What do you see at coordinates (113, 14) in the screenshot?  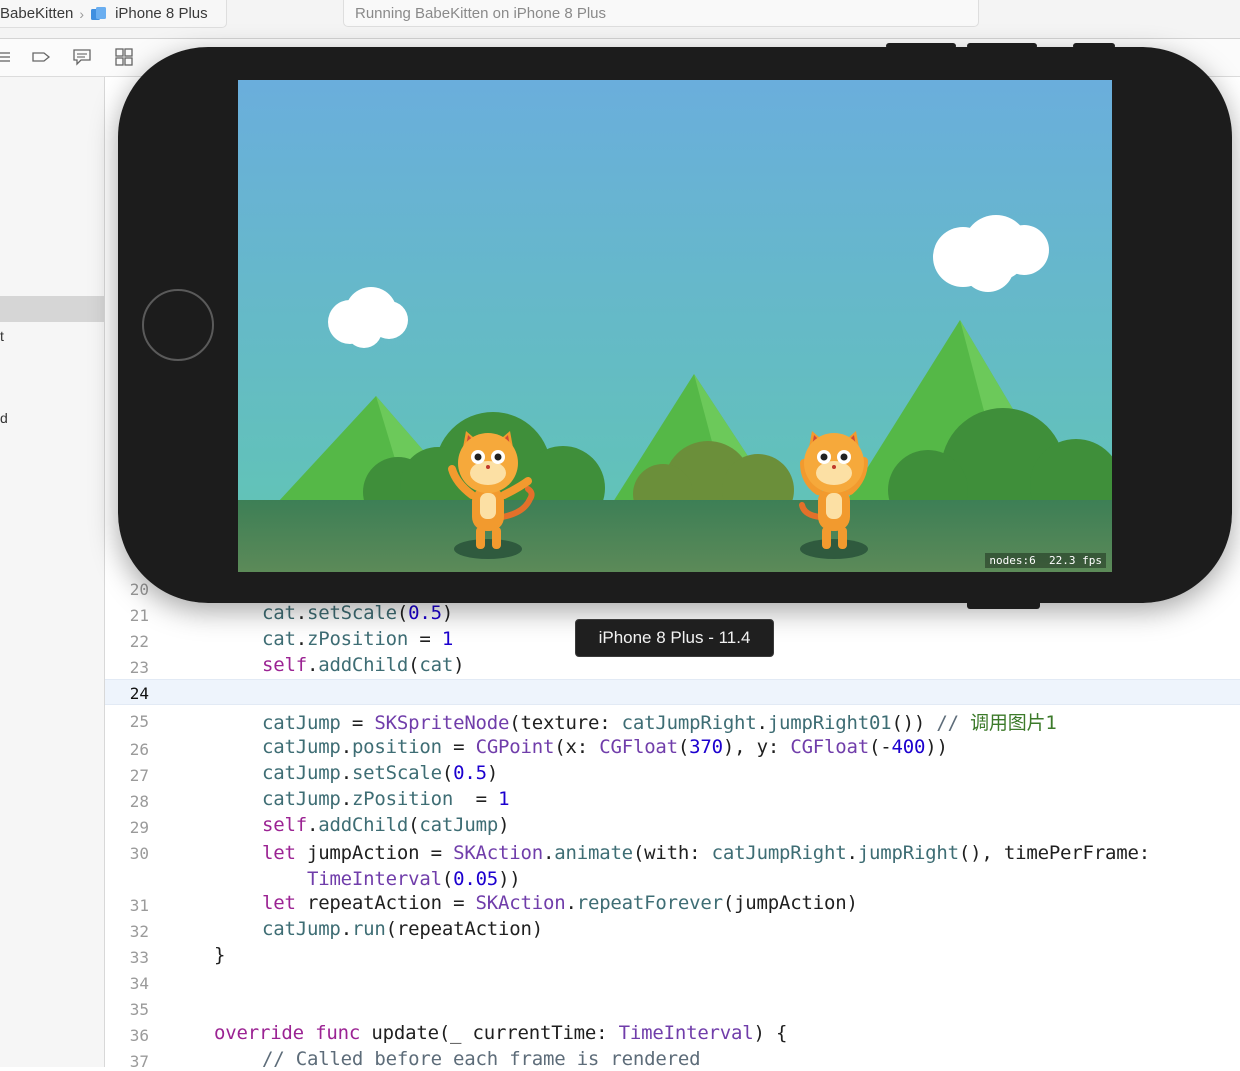 I see `scheme-selector: BabeKitten › iPhone 8 Plus` at bounding box center [113, 14].